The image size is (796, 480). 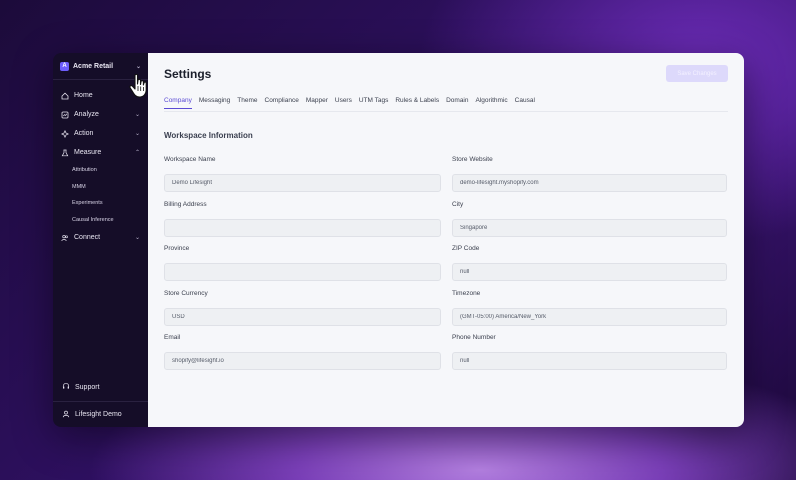 I want to click on email-field: Email, so click(x=302, y=352).